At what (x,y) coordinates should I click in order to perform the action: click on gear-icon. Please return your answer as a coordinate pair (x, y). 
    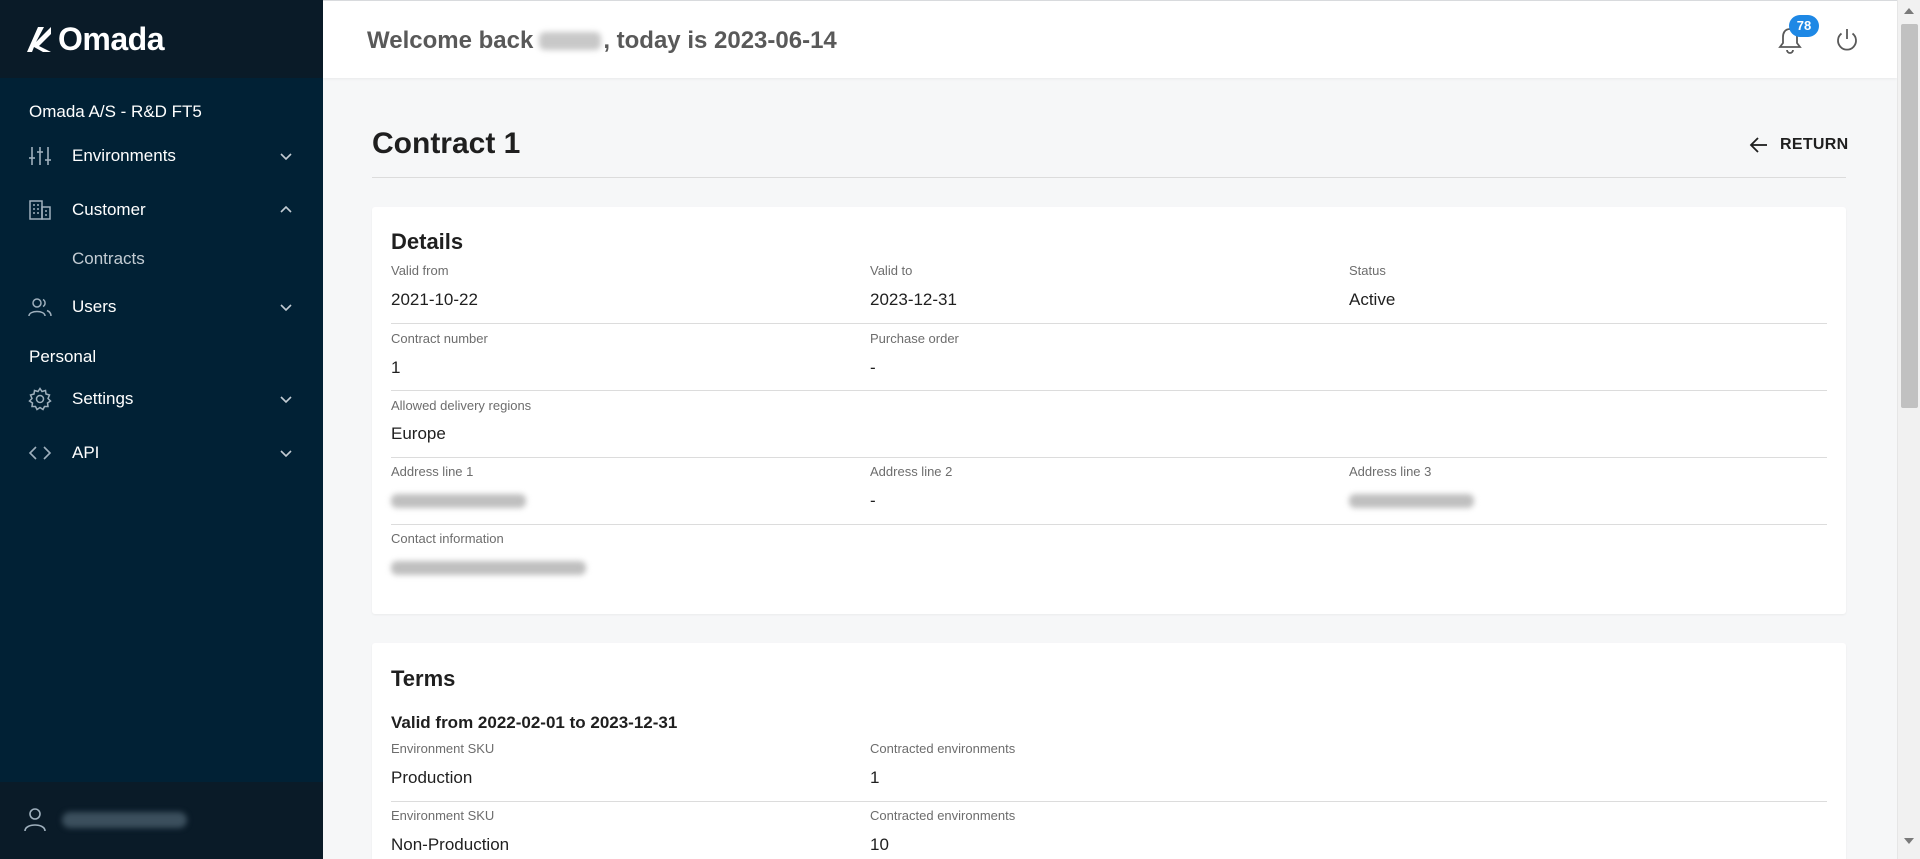
    Looking at the image, I should click on (40, 399).